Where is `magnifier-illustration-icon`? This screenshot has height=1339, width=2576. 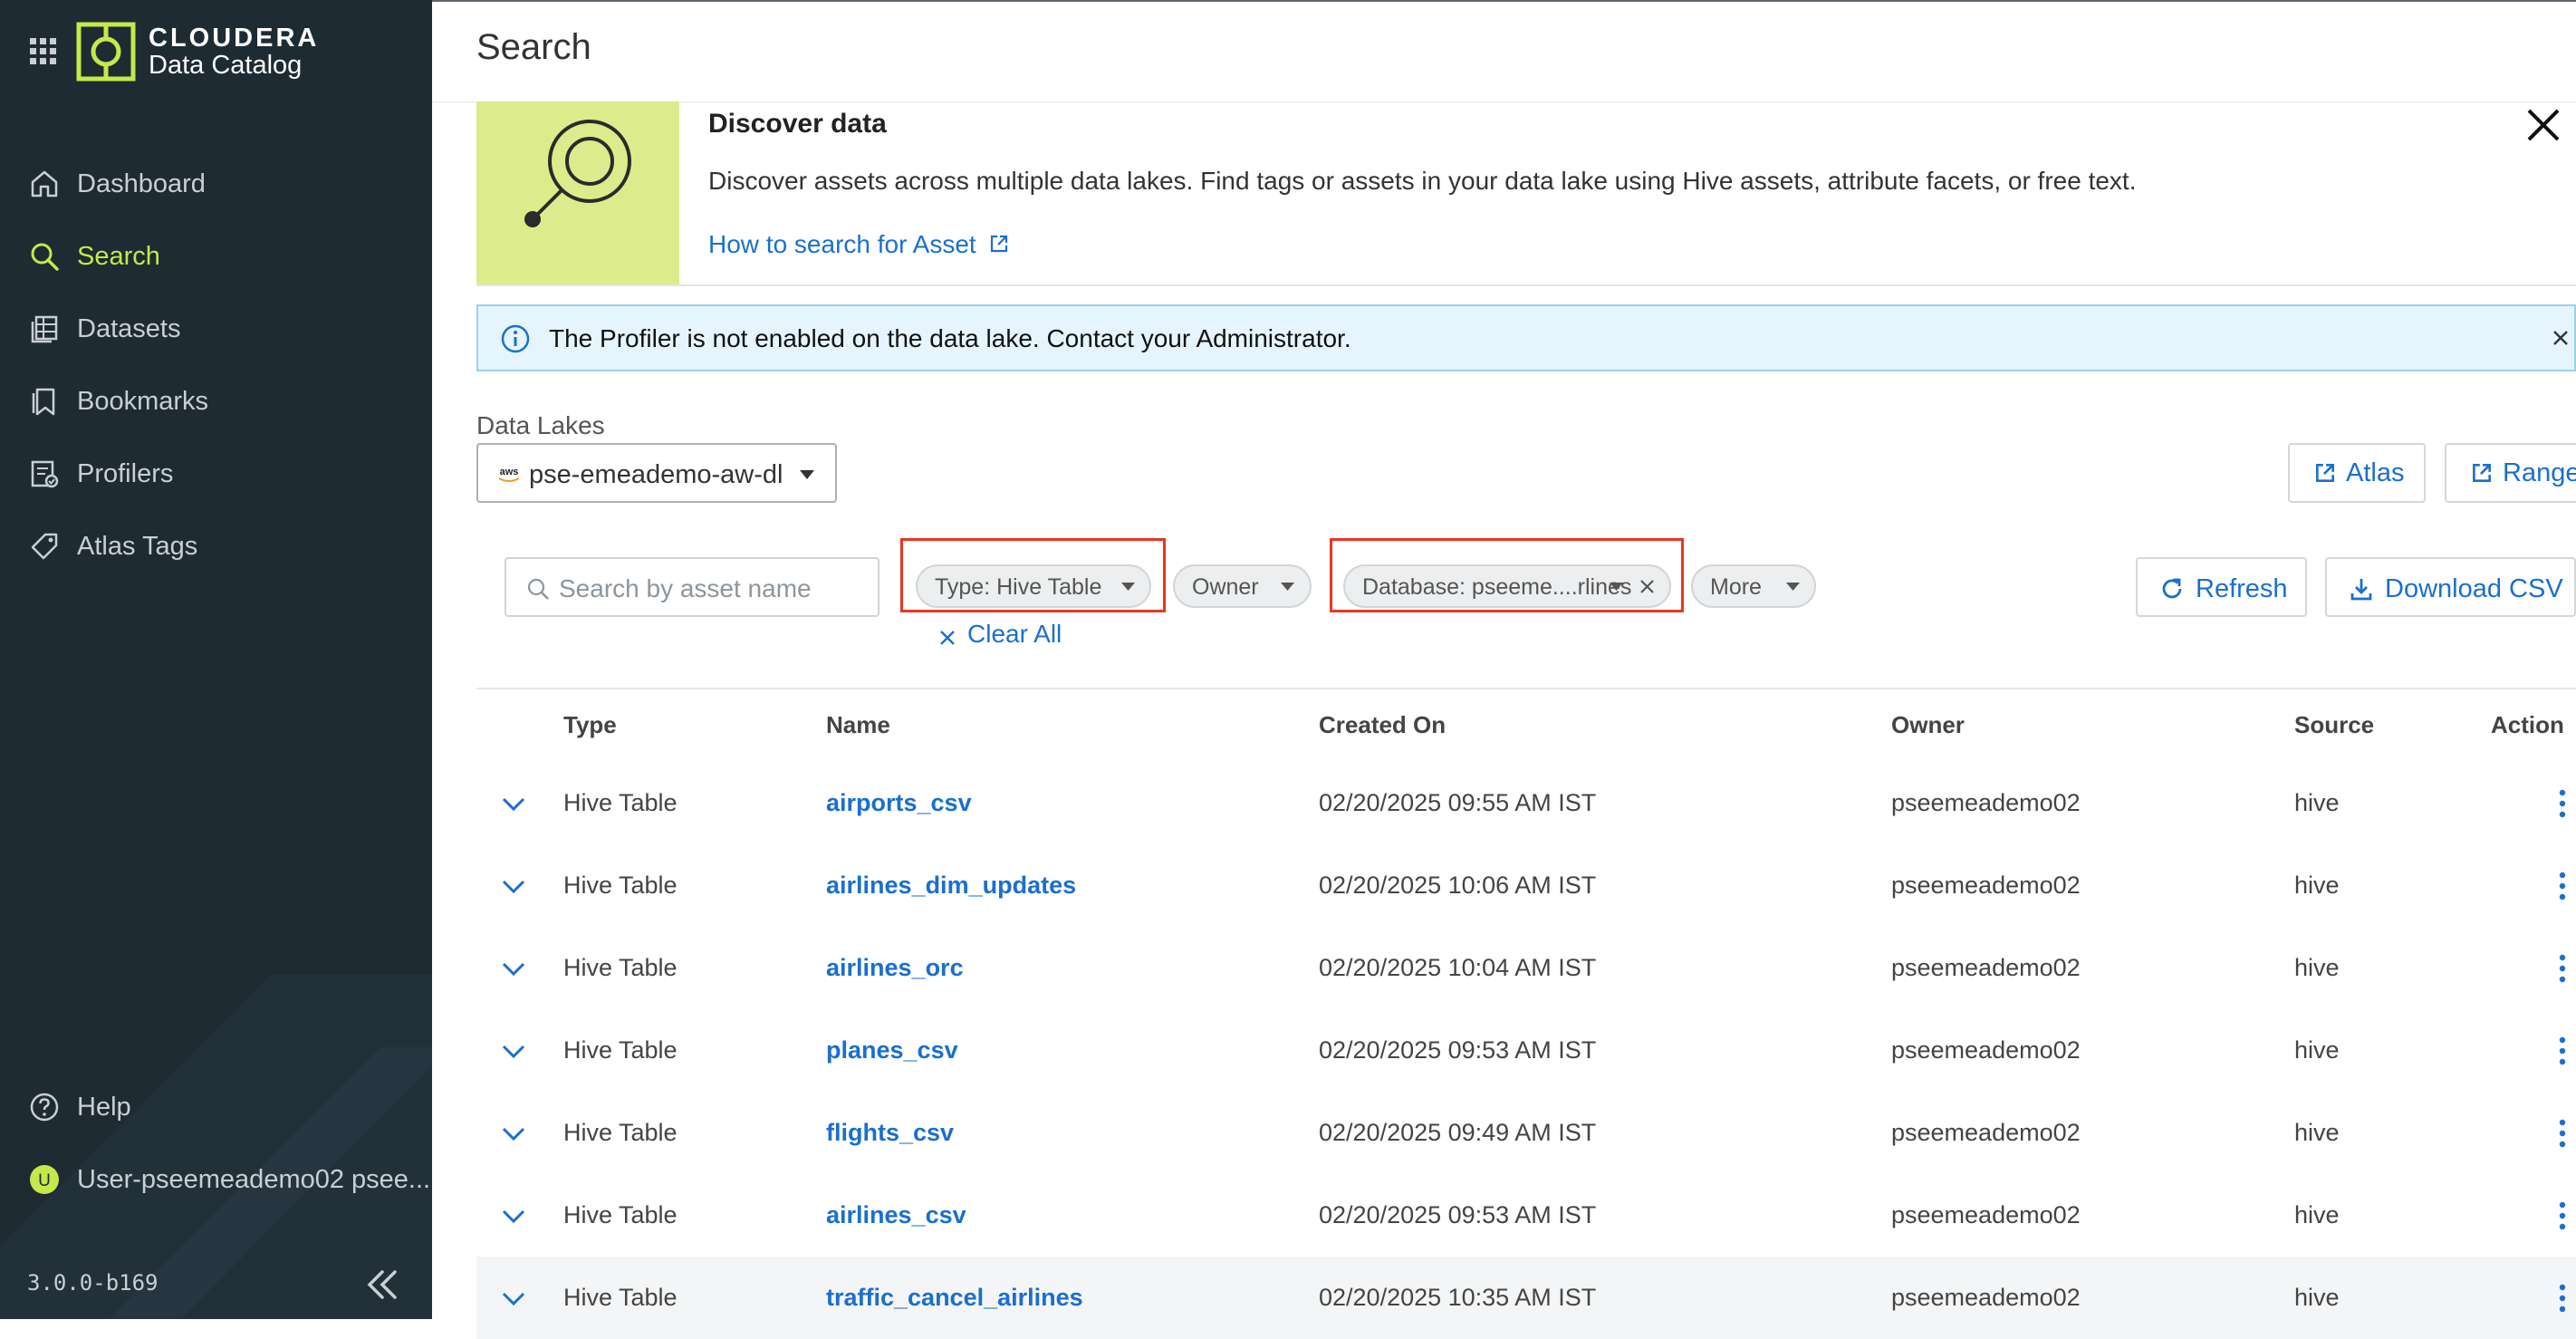 magnifier-illustration-icon is located at coordinates (577, 174).